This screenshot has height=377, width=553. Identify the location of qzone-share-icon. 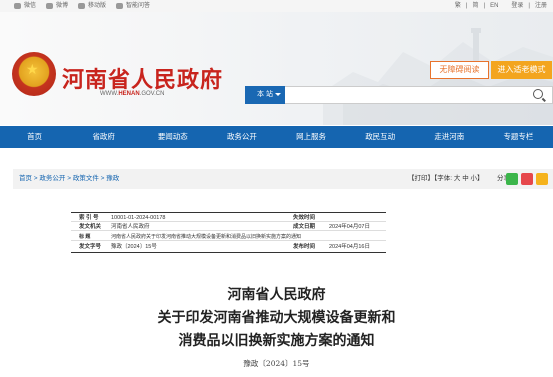
(542, 179).